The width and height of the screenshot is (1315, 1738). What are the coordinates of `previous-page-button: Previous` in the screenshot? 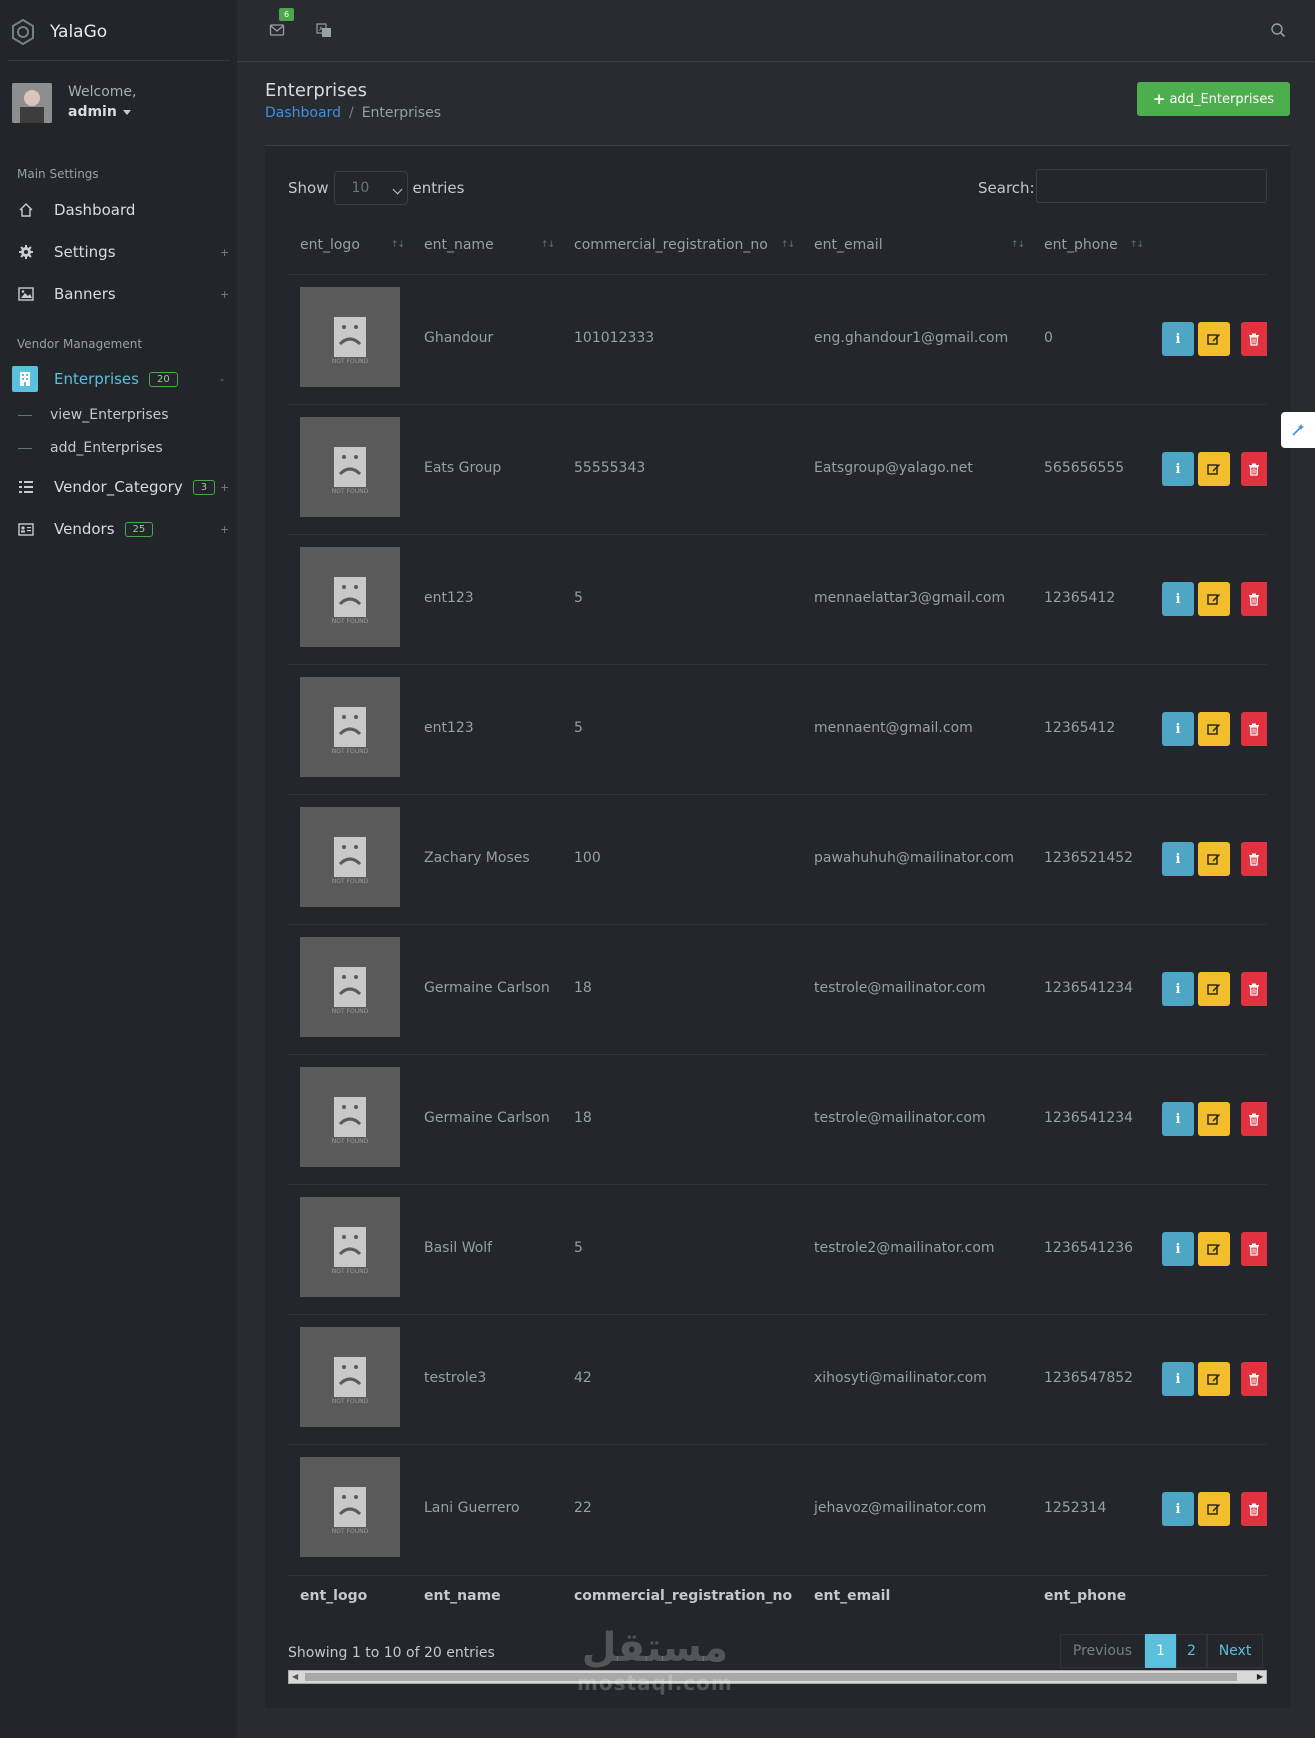 It's located at (1102, 1651).